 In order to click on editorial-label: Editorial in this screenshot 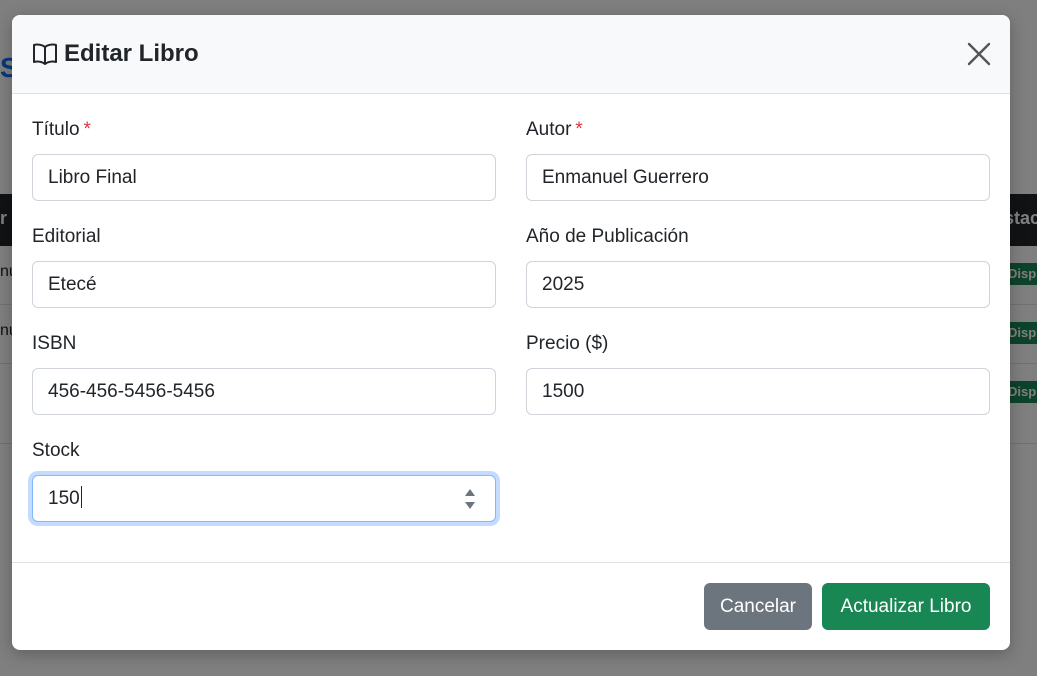, I will do `click(66, 236)`.